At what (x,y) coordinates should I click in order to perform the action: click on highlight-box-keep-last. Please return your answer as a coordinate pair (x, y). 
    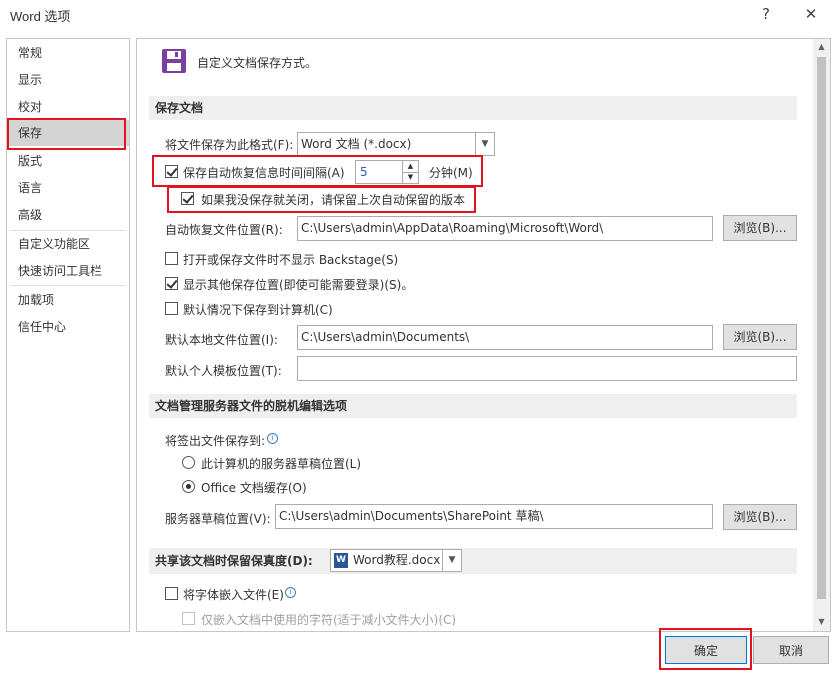
    Looking at the image, I should click on (321, 199).